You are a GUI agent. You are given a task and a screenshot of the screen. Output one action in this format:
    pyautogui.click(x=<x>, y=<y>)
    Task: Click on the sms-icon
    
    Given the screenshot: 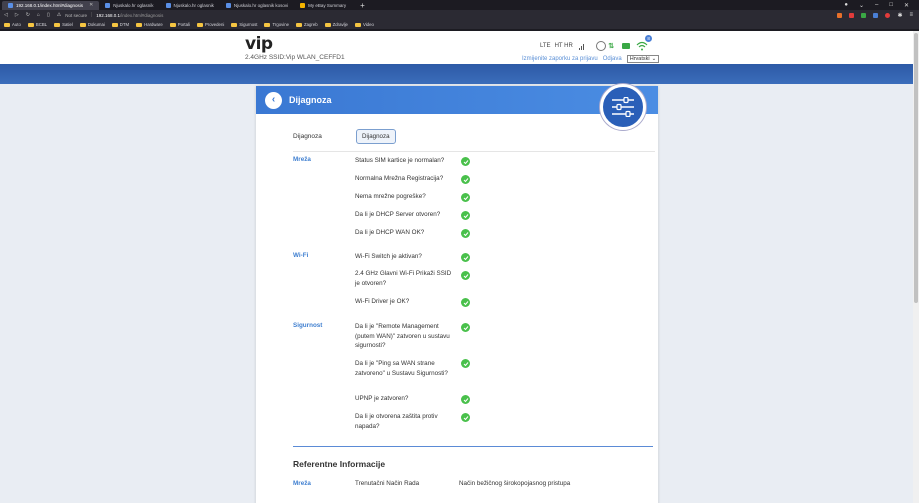 What is the action you would take?
    pyautogui.click(x=626, y=46)
    